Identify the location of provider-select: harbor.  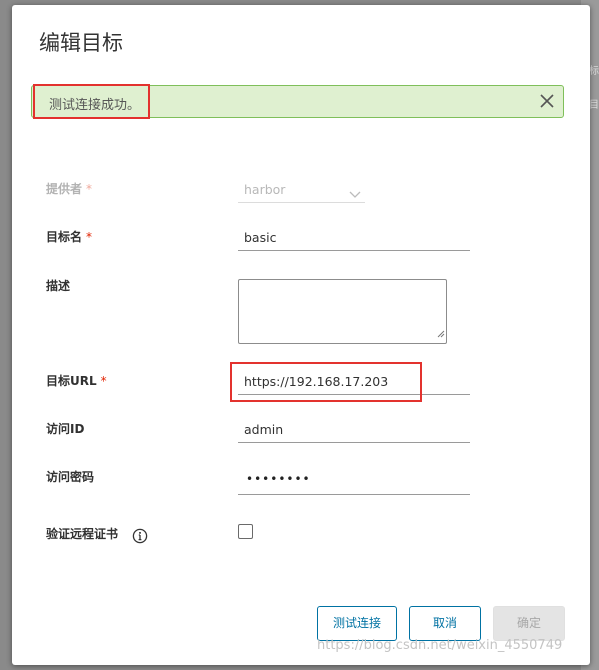
(301, 190).